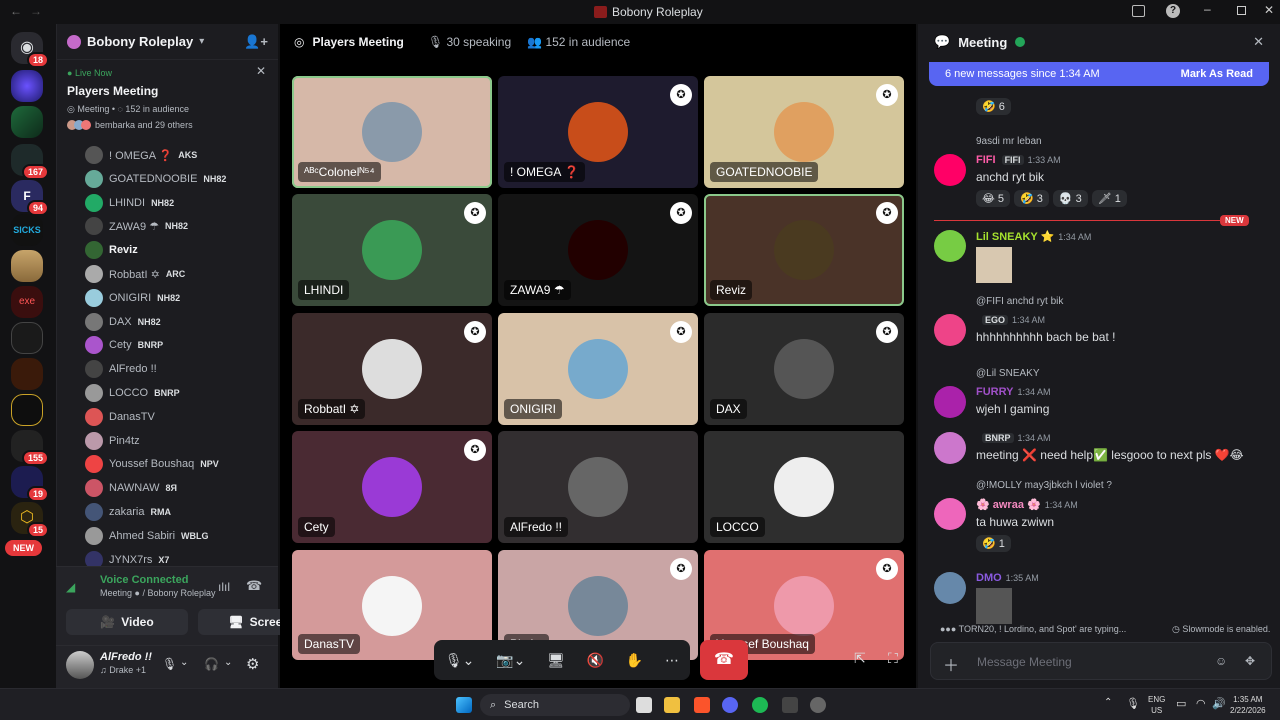 The image size is (1280, 720). Describe the element at coordinates (989, 578) in the screenshot. I see `message-author: DMO` at that location.